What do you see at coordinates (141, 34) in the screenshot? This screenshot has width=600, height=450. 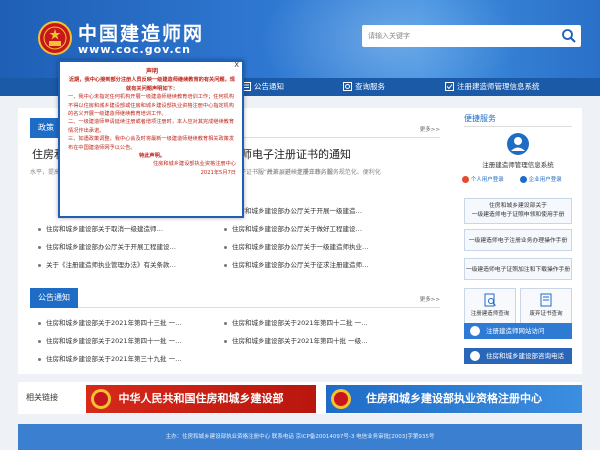 I see `site-title: 中国建造师网` at bounding box center [141, 34].